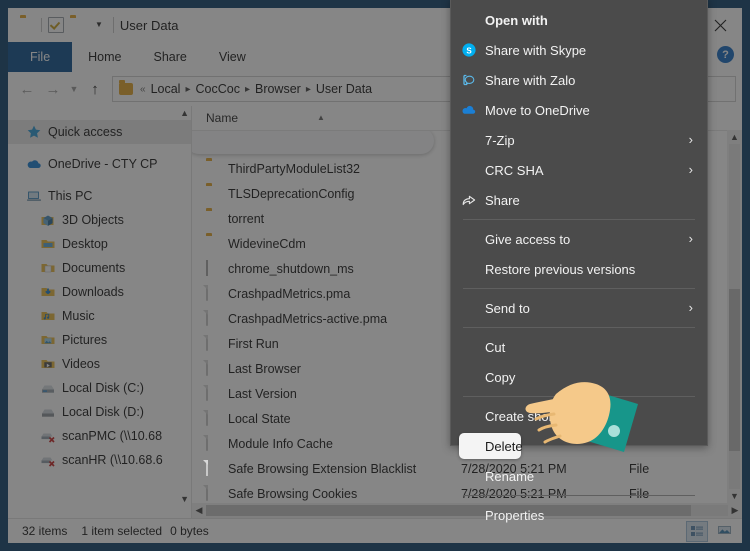  I want to click on file-name: First Run, so click(253, 343).